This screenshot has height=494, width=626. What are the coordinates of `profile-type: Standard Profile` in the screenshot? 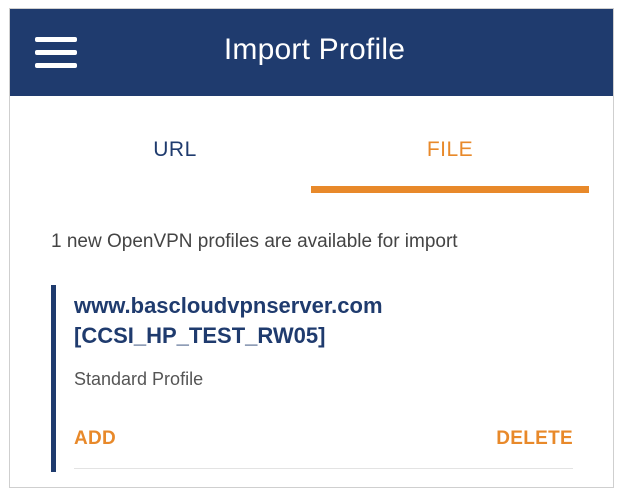 It's located at (139, 379).